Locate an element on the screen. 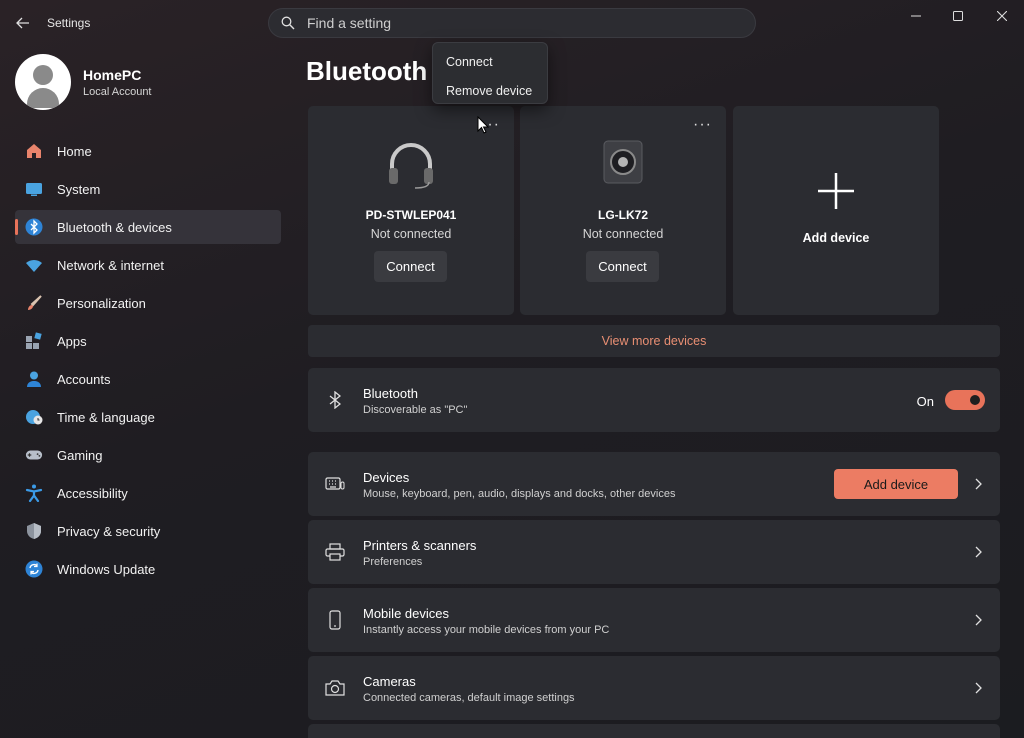 The height and width of the screenshot is (738, 1024). app-title: Settings is located at coordinates (69, 23).